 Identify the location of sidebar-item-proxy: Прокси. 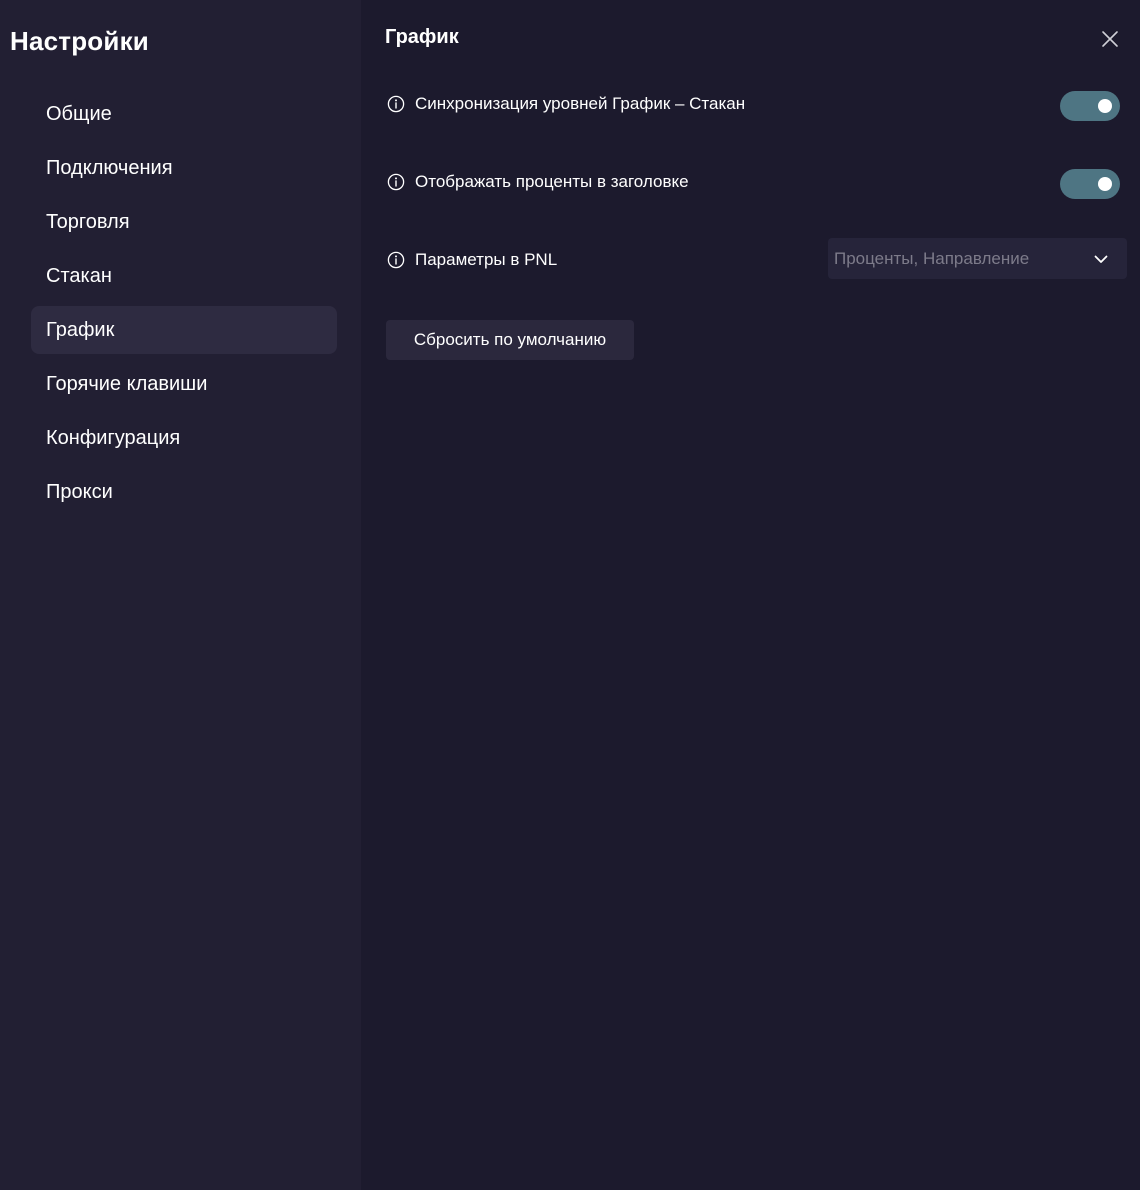
(184, 492).